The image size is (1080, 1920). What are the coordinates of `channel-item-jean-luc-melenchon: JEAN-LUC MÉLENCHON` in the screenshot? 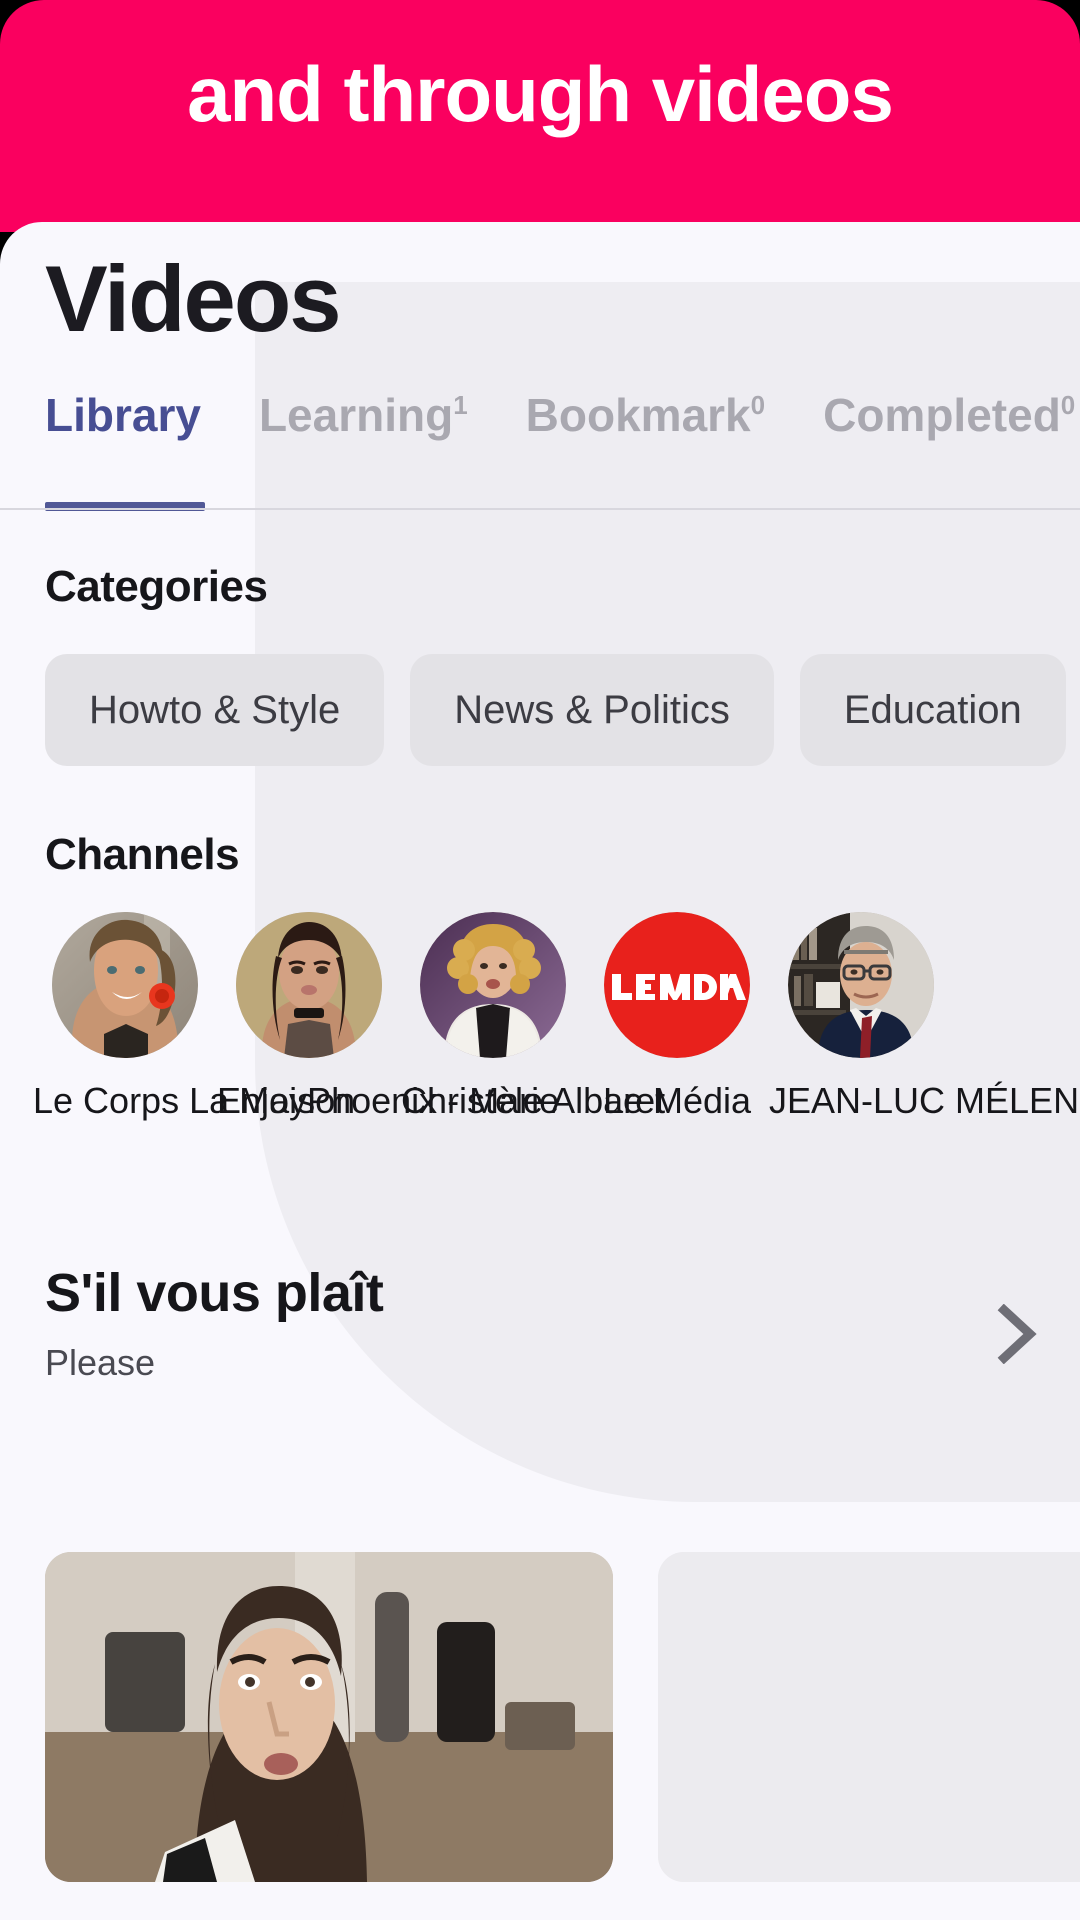 It's located at (924, 1018).